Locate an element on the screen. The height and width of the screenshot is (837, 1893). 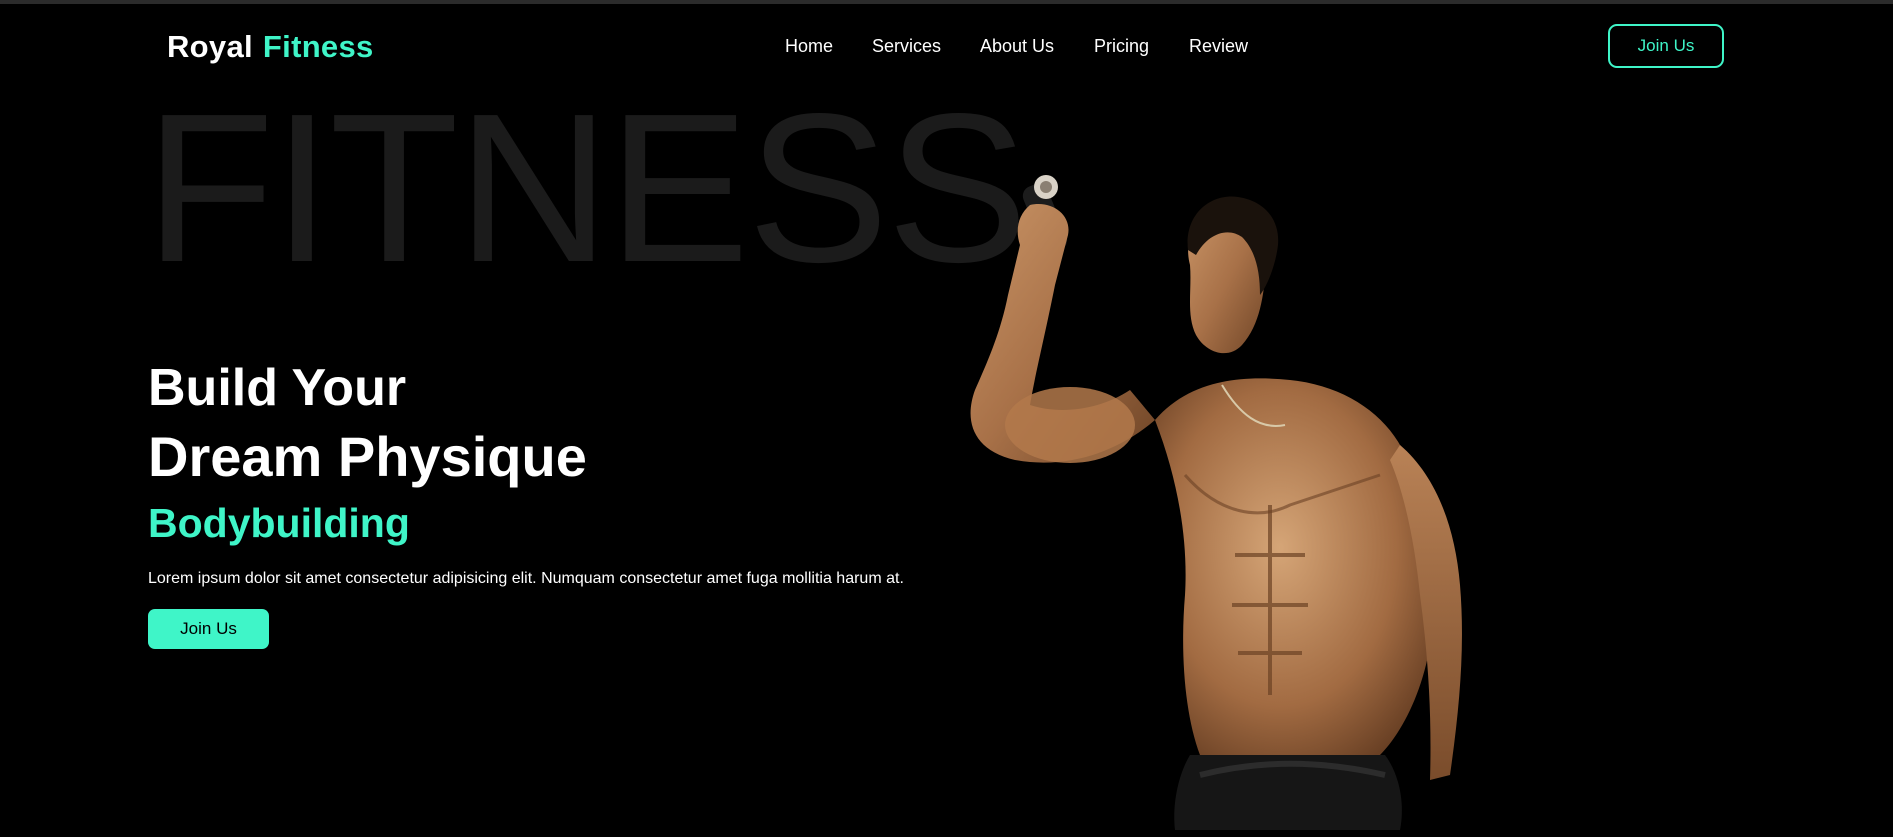
nav-review-link: Review is located at coordinates (1218, 46).